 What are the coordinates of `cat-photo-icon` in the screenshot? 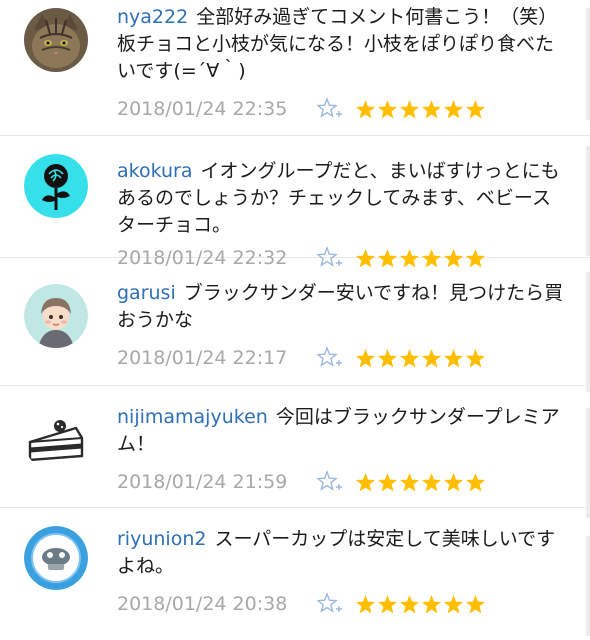 It's located at (56, 40).